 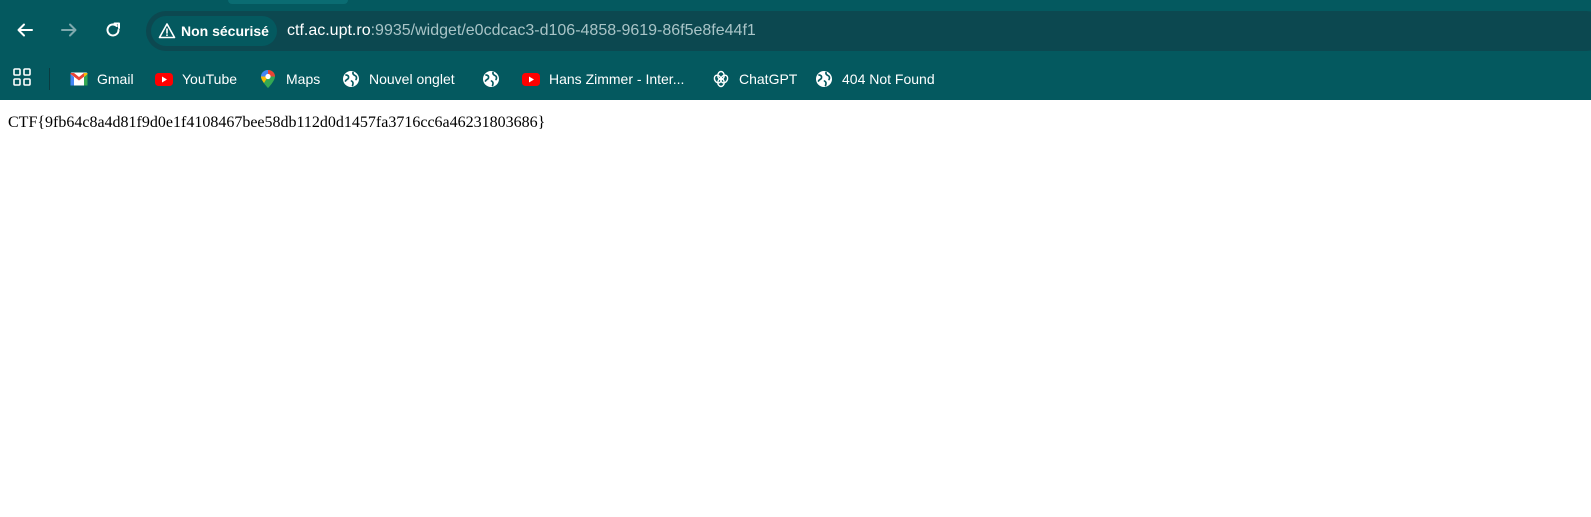 What do you see at coordinates (412, 79) in the screenshot?
I see `bookmark-label: Nouvel onglet` at bounding box center [412, 79].